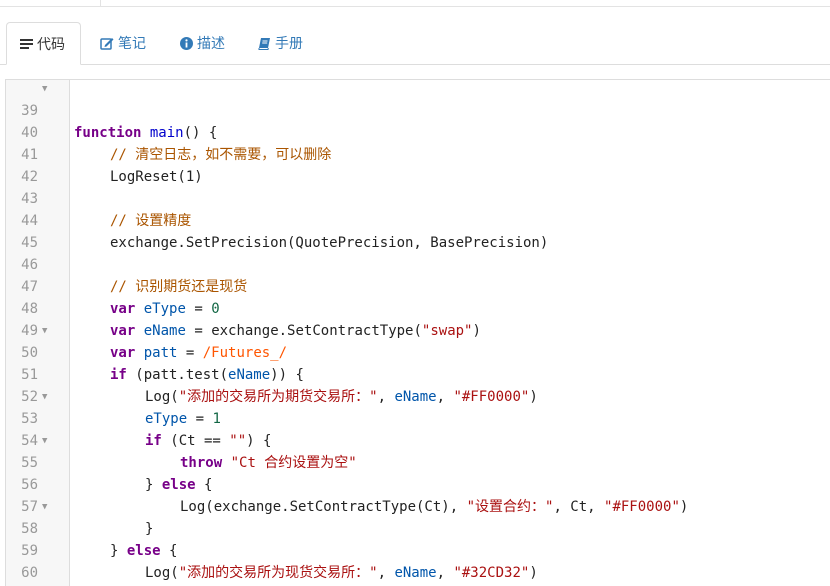 The width and height of the screenshot is (830, 586). I want to click on book-icon, so click(264, 43).